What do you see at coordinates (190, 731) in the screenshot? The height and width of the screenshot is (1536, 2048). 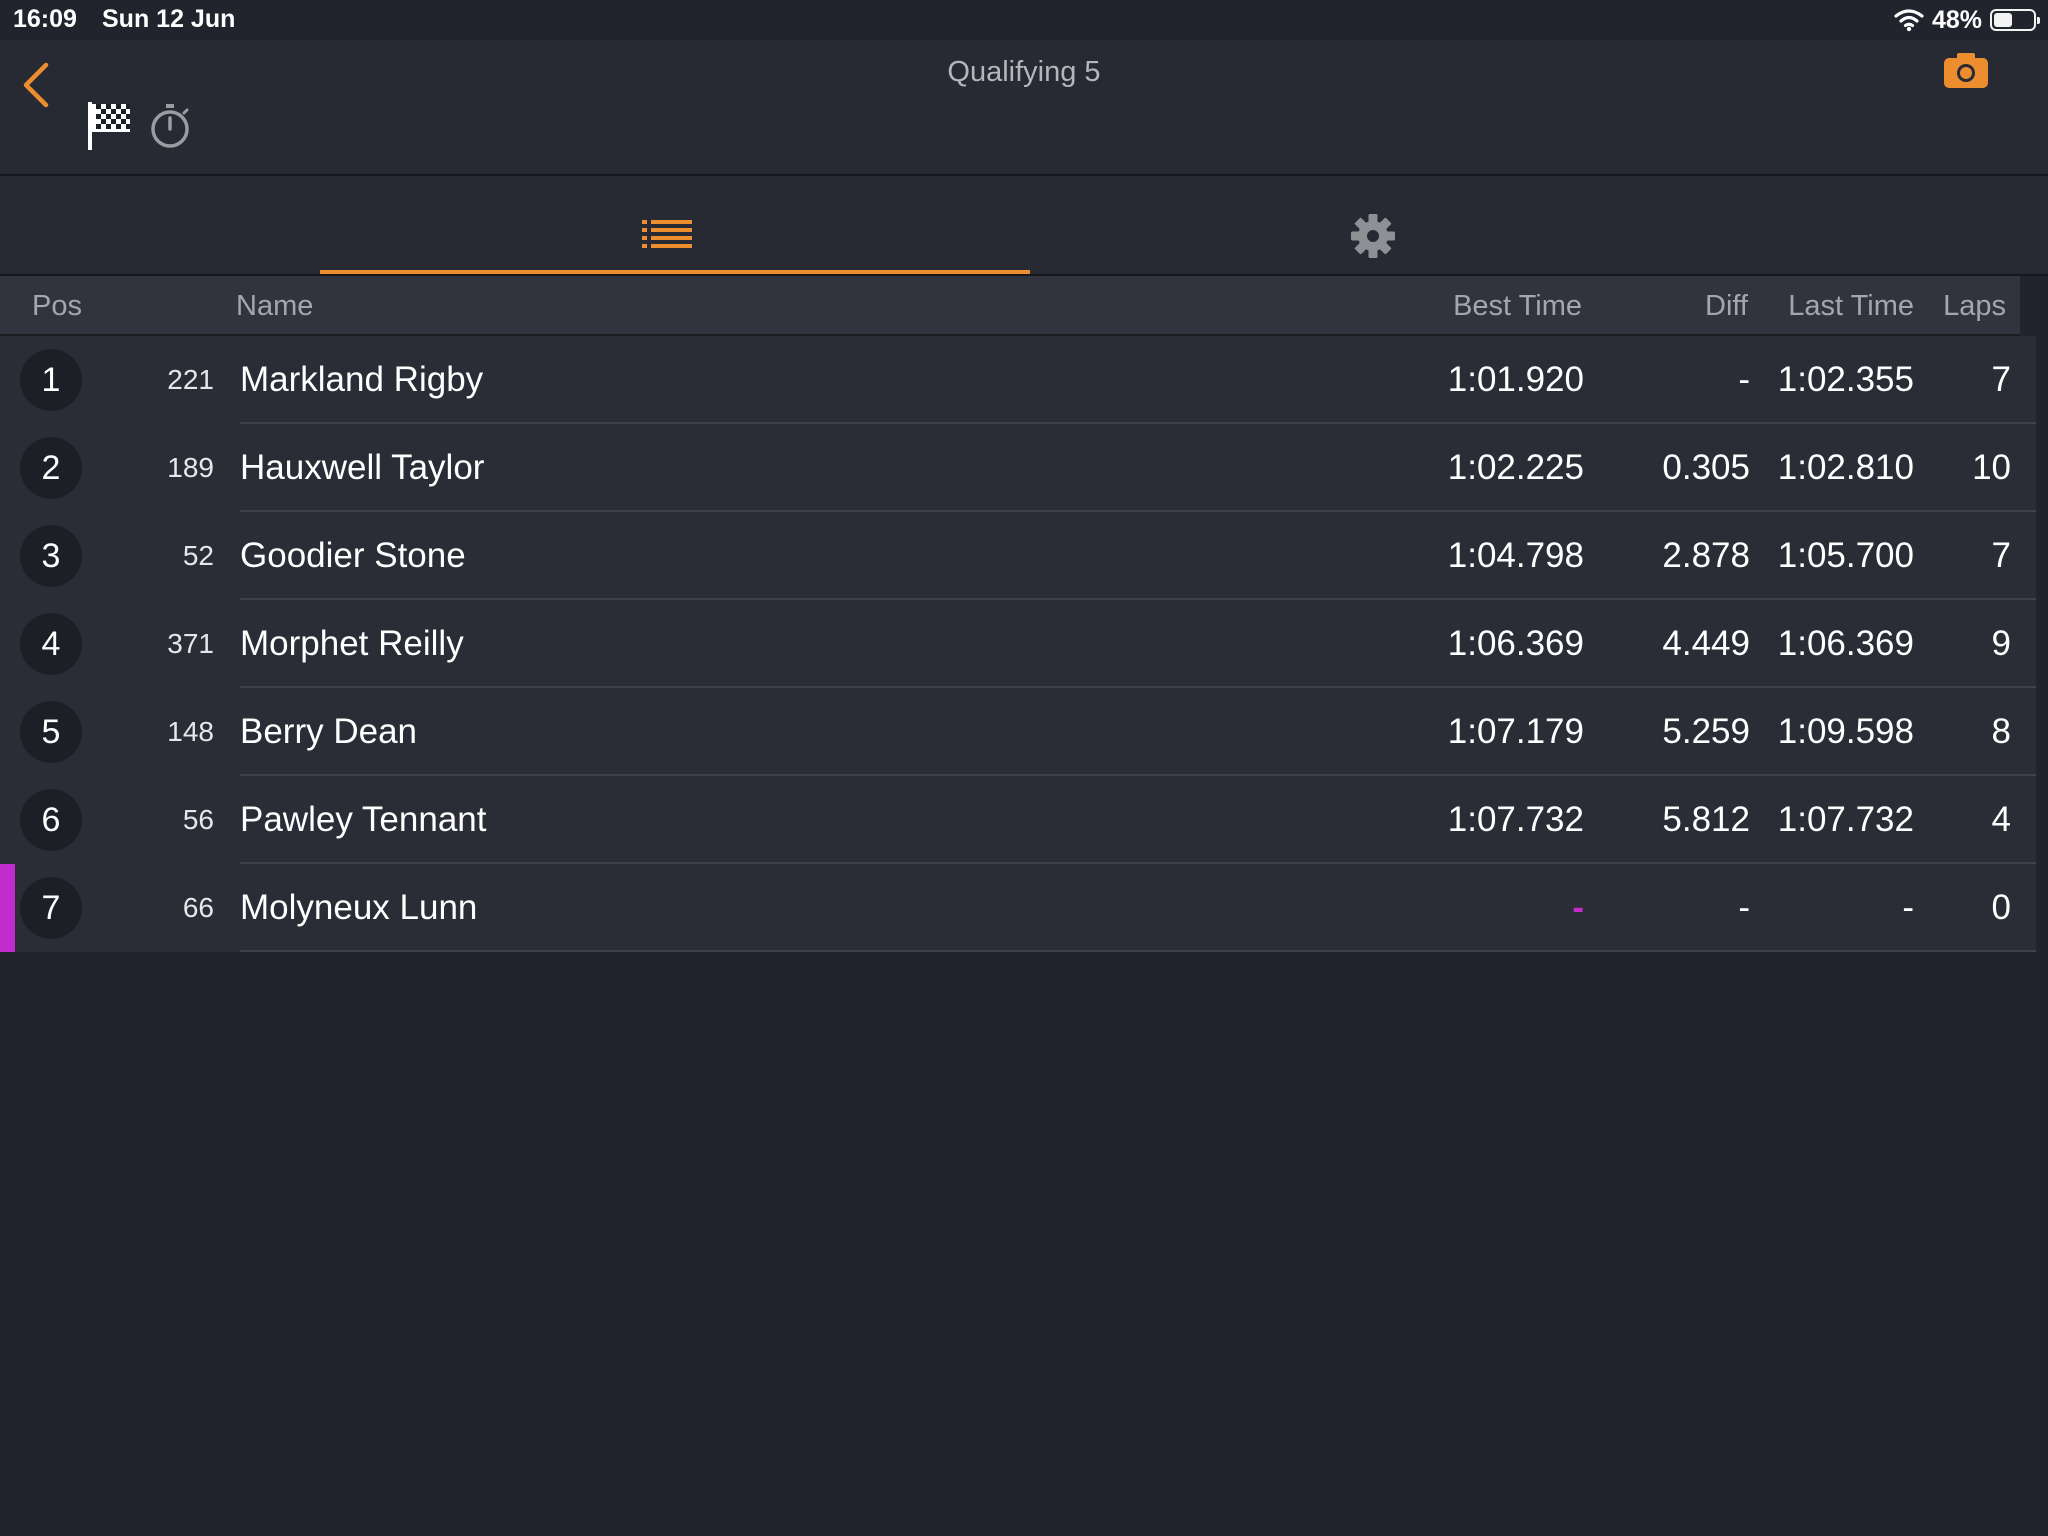 I see `kart-number: 148` at bounding box center [190, 731].